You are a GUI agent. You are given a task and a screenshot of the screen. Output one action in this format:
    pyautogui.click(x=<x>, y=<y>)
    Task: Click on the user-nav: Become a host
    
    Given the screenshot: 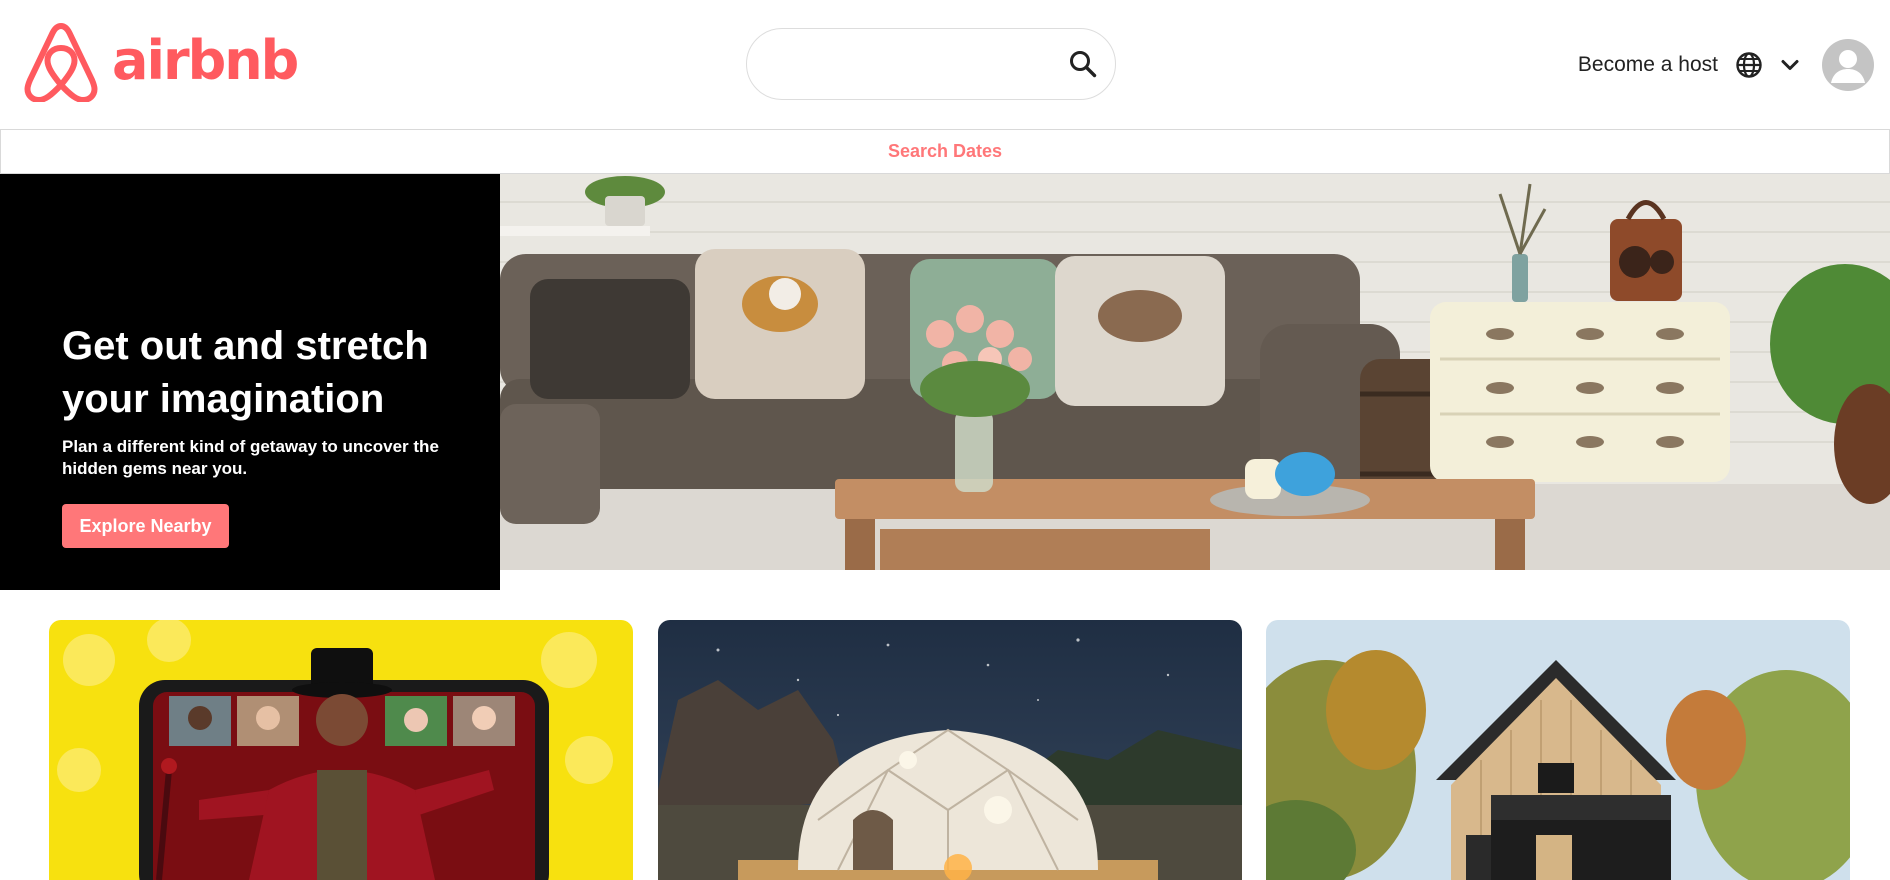 What is the action you would take?
    pyautogui.click(x=1726, y=65)
    